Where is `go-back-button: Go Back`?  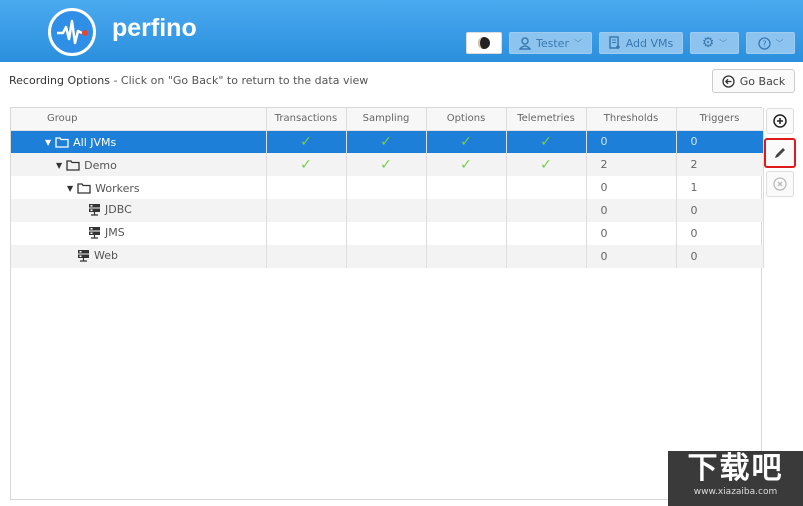
go-back-button: Go Back is located at coordinates (753, 81).